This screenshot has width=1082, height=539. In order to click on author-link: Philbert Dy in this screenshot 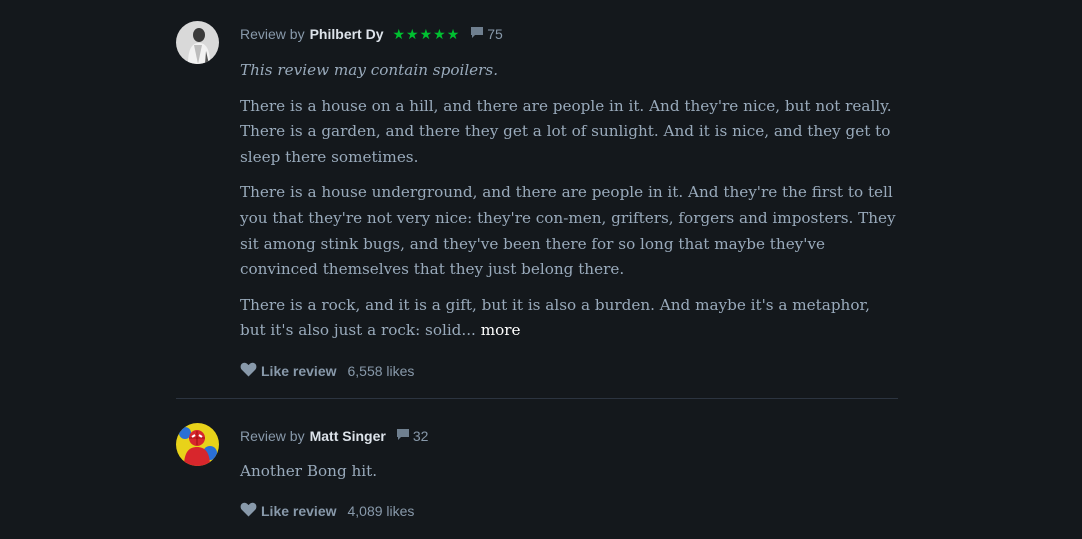, I will do `click(347, 34)`.